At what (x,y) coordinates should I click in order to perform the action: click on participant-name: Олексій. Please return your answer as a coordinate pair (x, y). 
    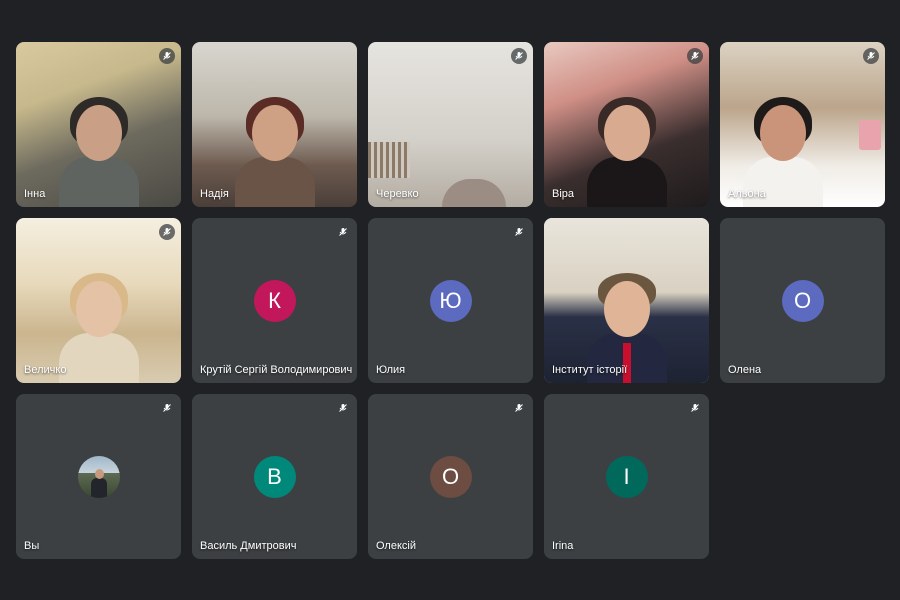
    Looking at the image, I should click on (396, 546).